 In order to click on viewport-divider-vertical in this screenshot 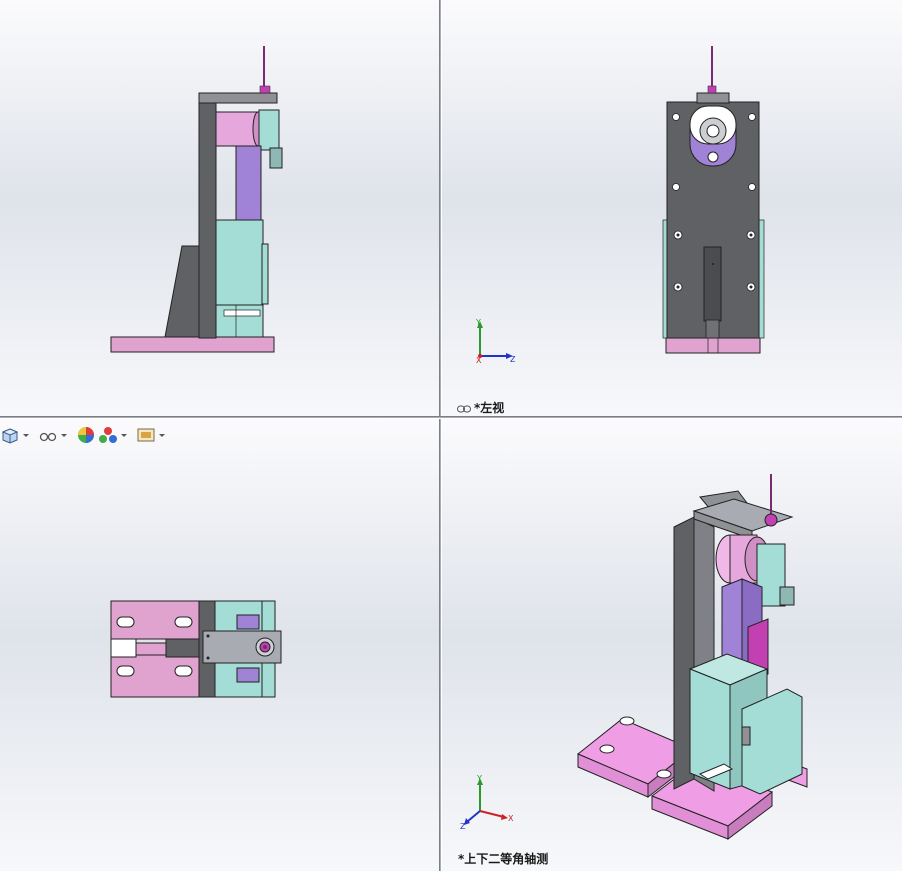, I will do `click(440, 435)`.